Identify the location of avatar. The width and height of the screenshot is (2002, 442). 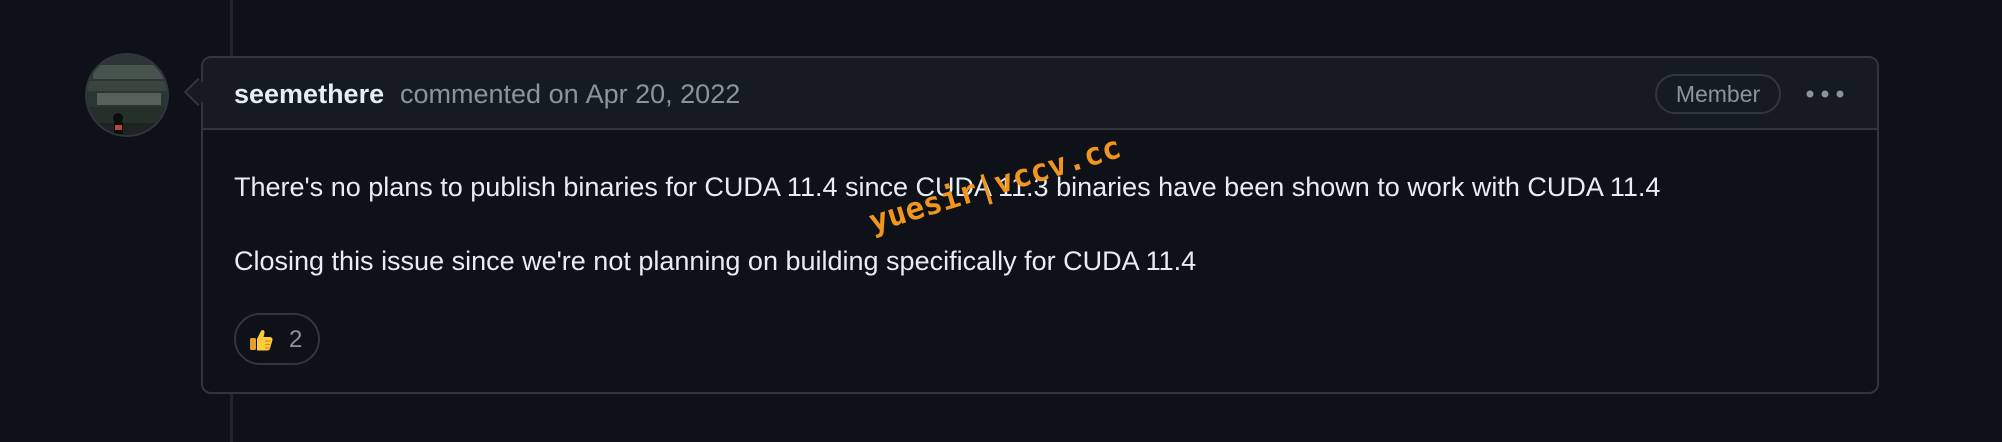
(127, 95).